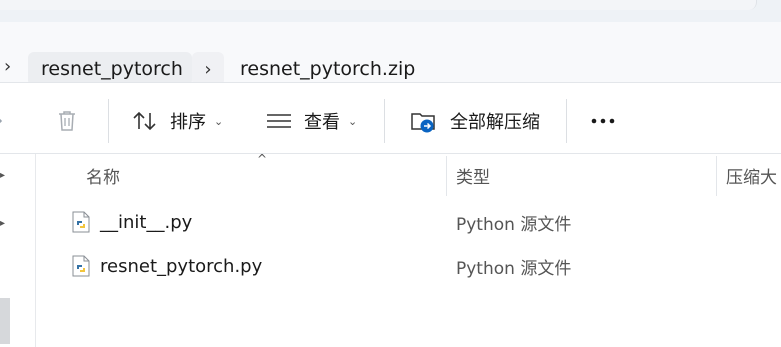 The height and width of the screenshot is (347, 781). I want to click on sort-ascending-icon: ^, so click(262, 159).